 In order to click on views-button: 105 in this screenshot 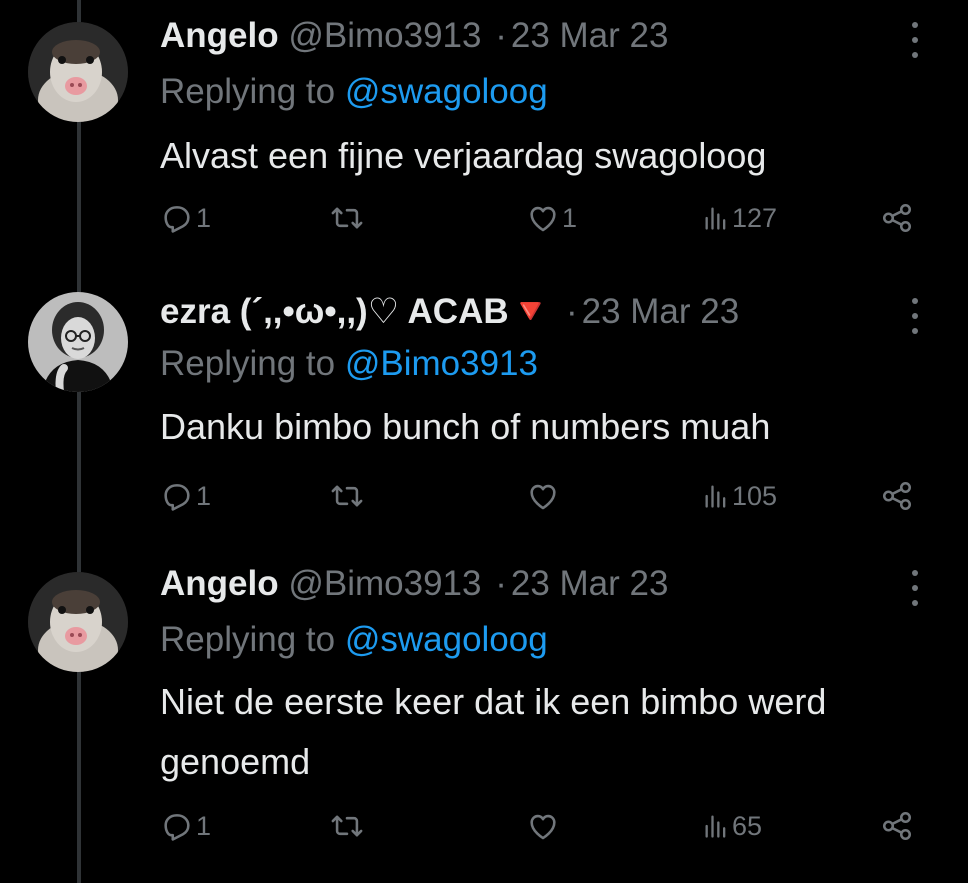, I will do `click(739, 496)`.